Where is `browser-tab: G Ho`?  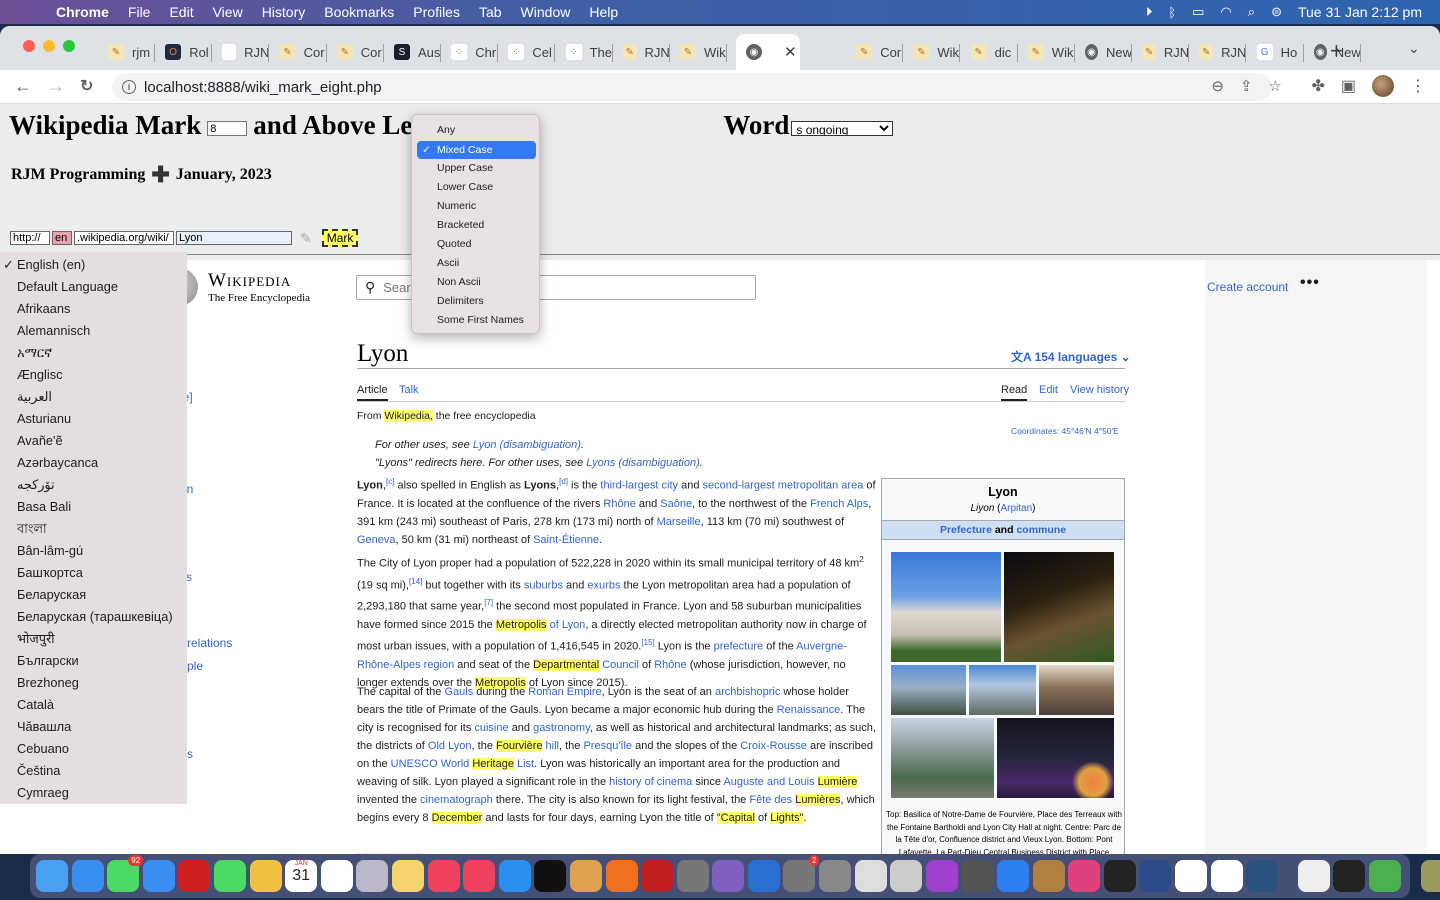
browser-tab: G Ho is located at coordinates (1275, 52).